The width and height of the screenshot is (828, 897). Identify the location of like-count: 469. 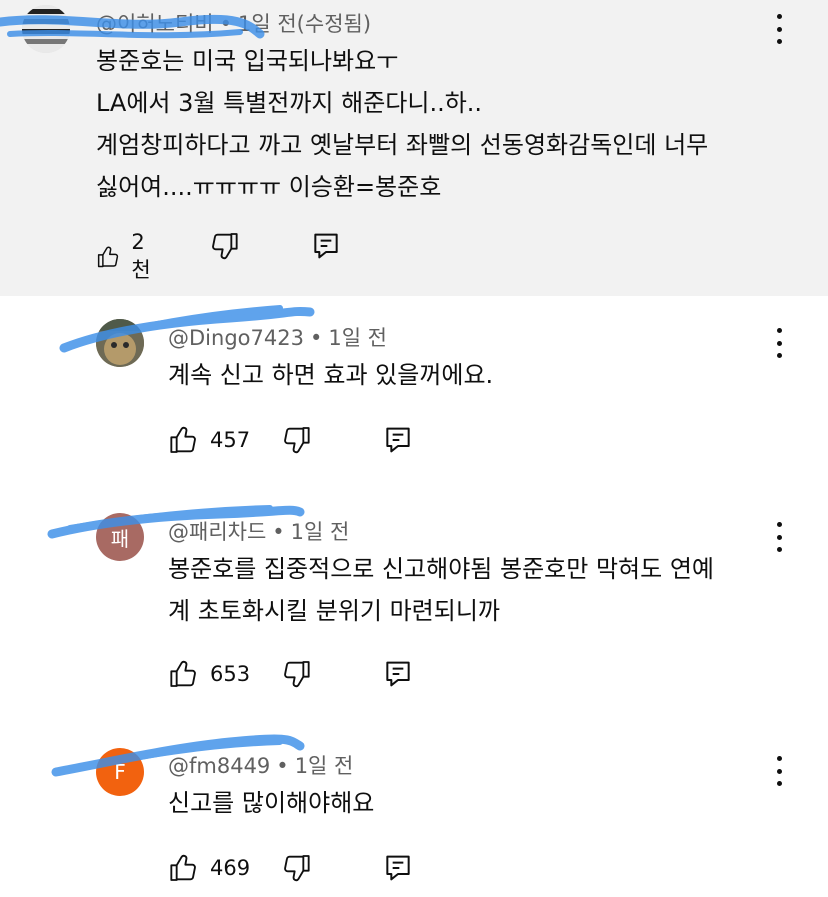
(230, 868).